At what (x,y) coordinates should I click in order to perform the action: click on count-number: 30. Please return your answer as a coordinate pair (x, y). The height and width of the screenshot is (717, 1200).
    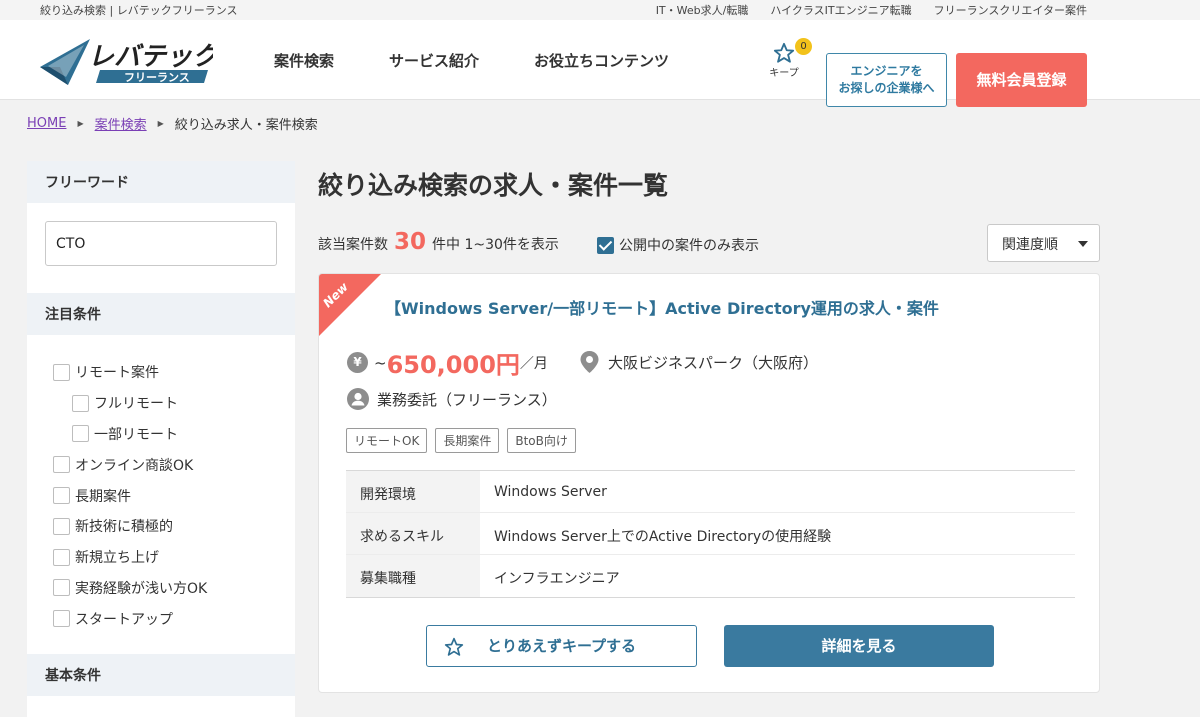
    Looking at the image, I should click on (410, 242).